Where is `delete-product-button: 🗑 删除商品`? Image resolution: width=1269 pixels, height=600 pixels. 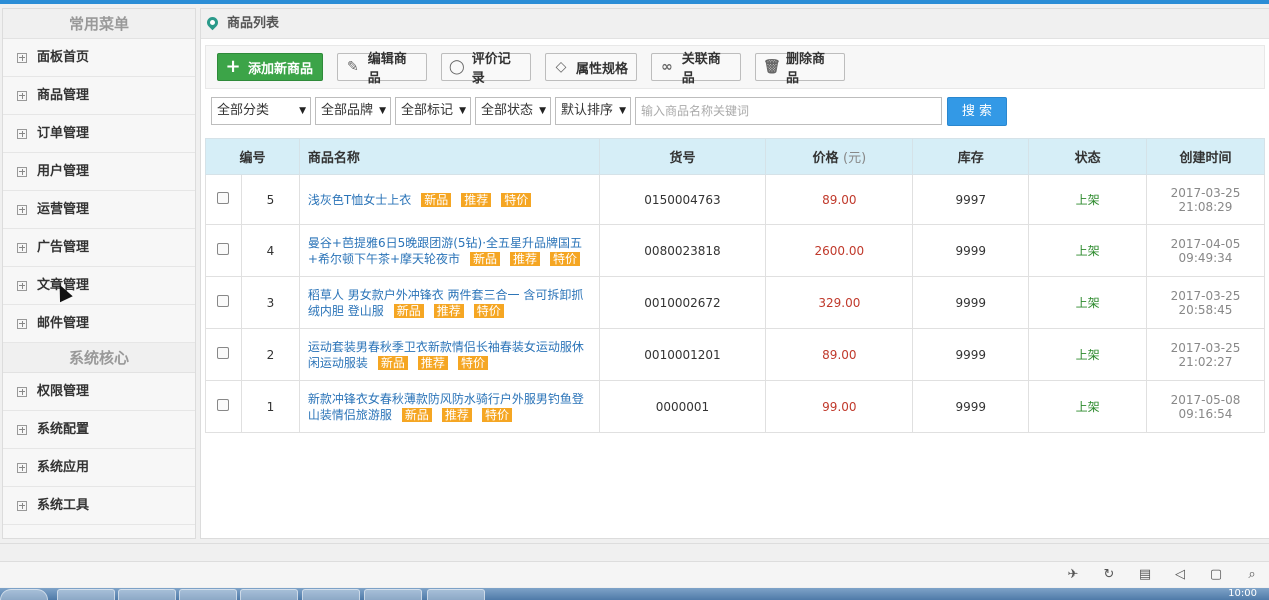
delete-product-button: 🗑 删除商品 is located at coordinates (800, 69).